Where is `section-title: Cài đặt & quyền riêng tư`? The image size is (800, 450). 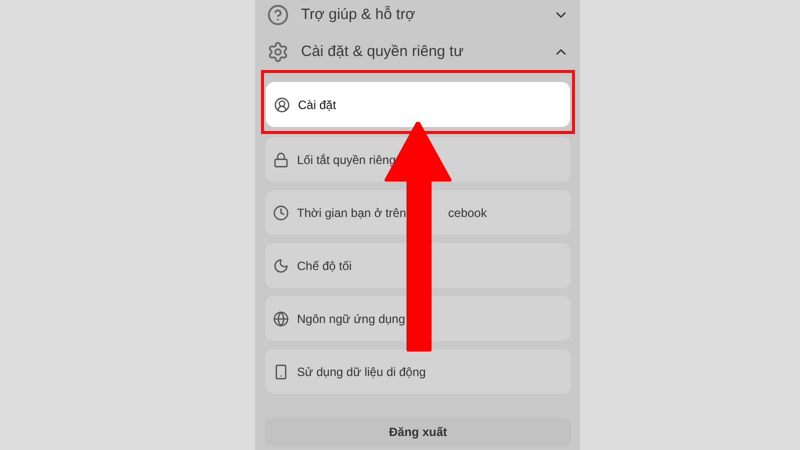 section-title: Cài đặt & quyền riêng tư is located at coordinates (421, 51).